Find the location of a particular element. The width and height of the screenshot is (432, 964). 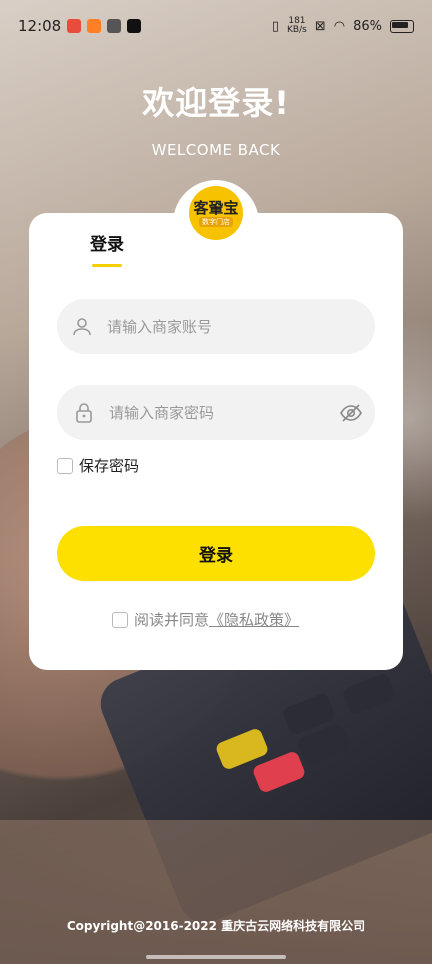

logo-text: 客䡗宝 is located at coordinates (216, 207).